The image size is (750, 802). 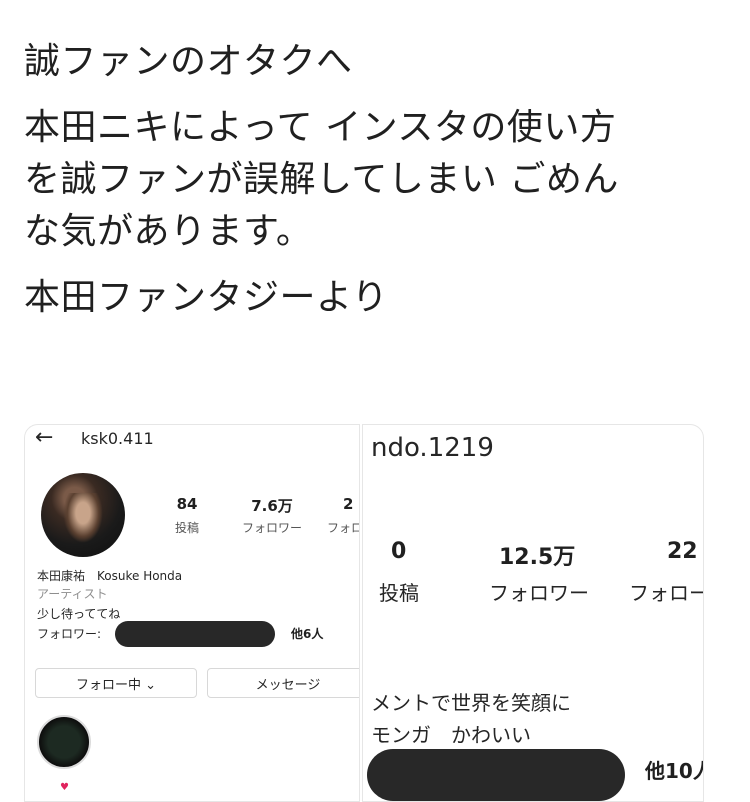 I want to click on post-line-2: 本田ニキによって インスタの使い方, so click(x=320, y=127).